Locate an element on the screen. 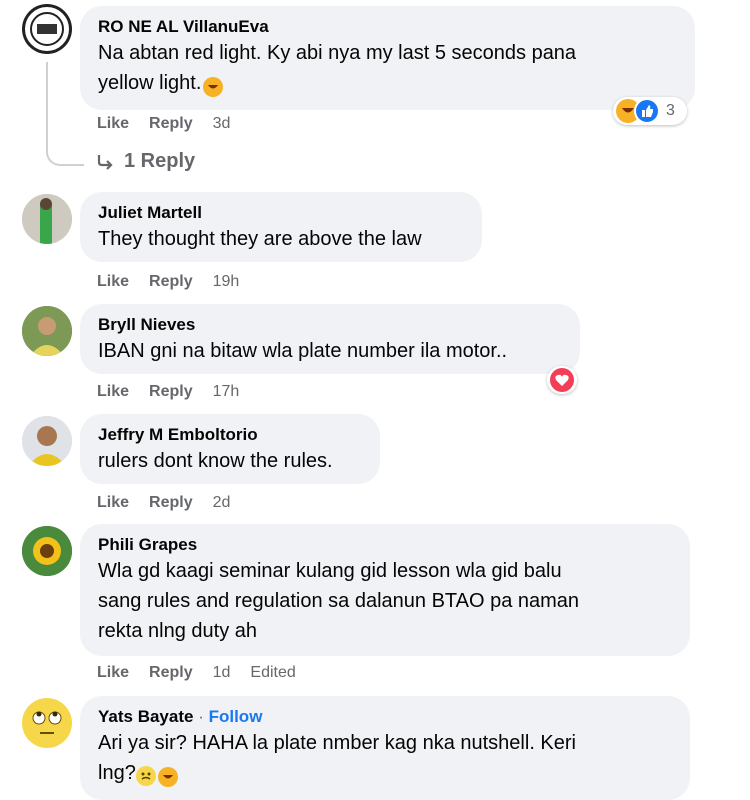  comment-time: 17h is located at coordinates (226, 392).